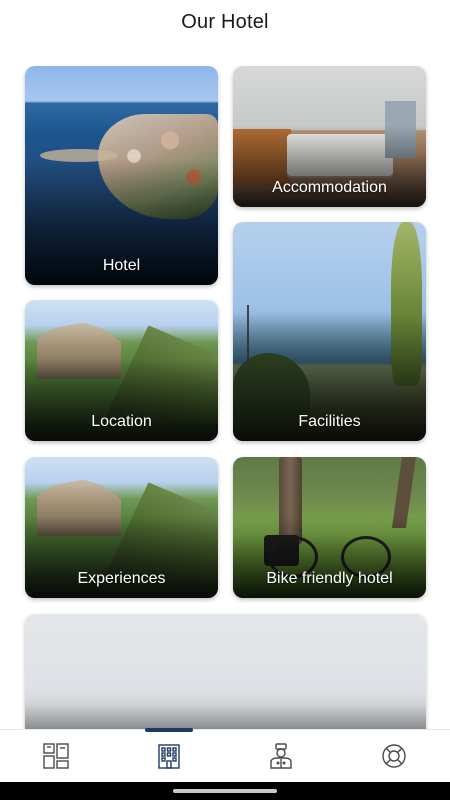 The width and height of the screenshot is (450, 800). I want to click on nav-help, so click(394, 756).